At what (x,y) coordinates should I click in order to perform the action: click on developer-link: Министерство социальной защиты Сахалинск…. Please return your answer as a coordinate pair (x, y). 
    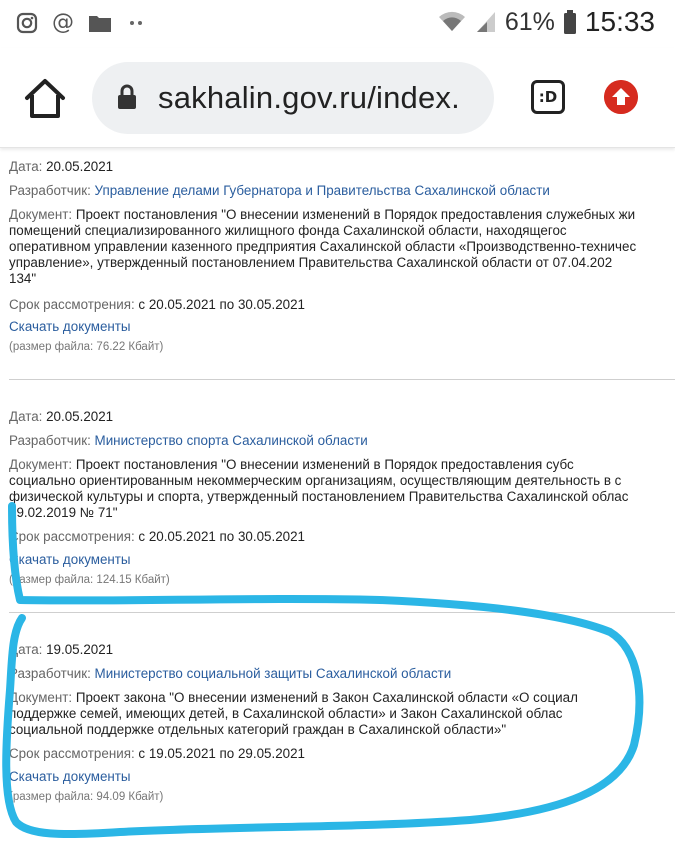
    Looking at the image, I should click on (273, 673).